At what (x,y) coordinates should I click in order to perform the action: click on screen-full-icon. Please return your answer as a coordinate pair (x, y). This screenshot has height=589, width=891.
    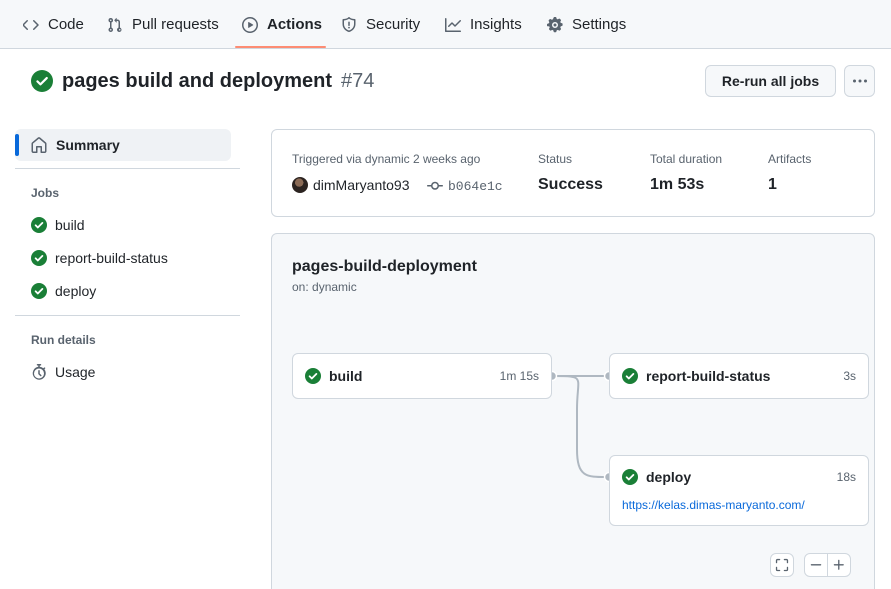
    Looking at the image, I should click on (782, 565).